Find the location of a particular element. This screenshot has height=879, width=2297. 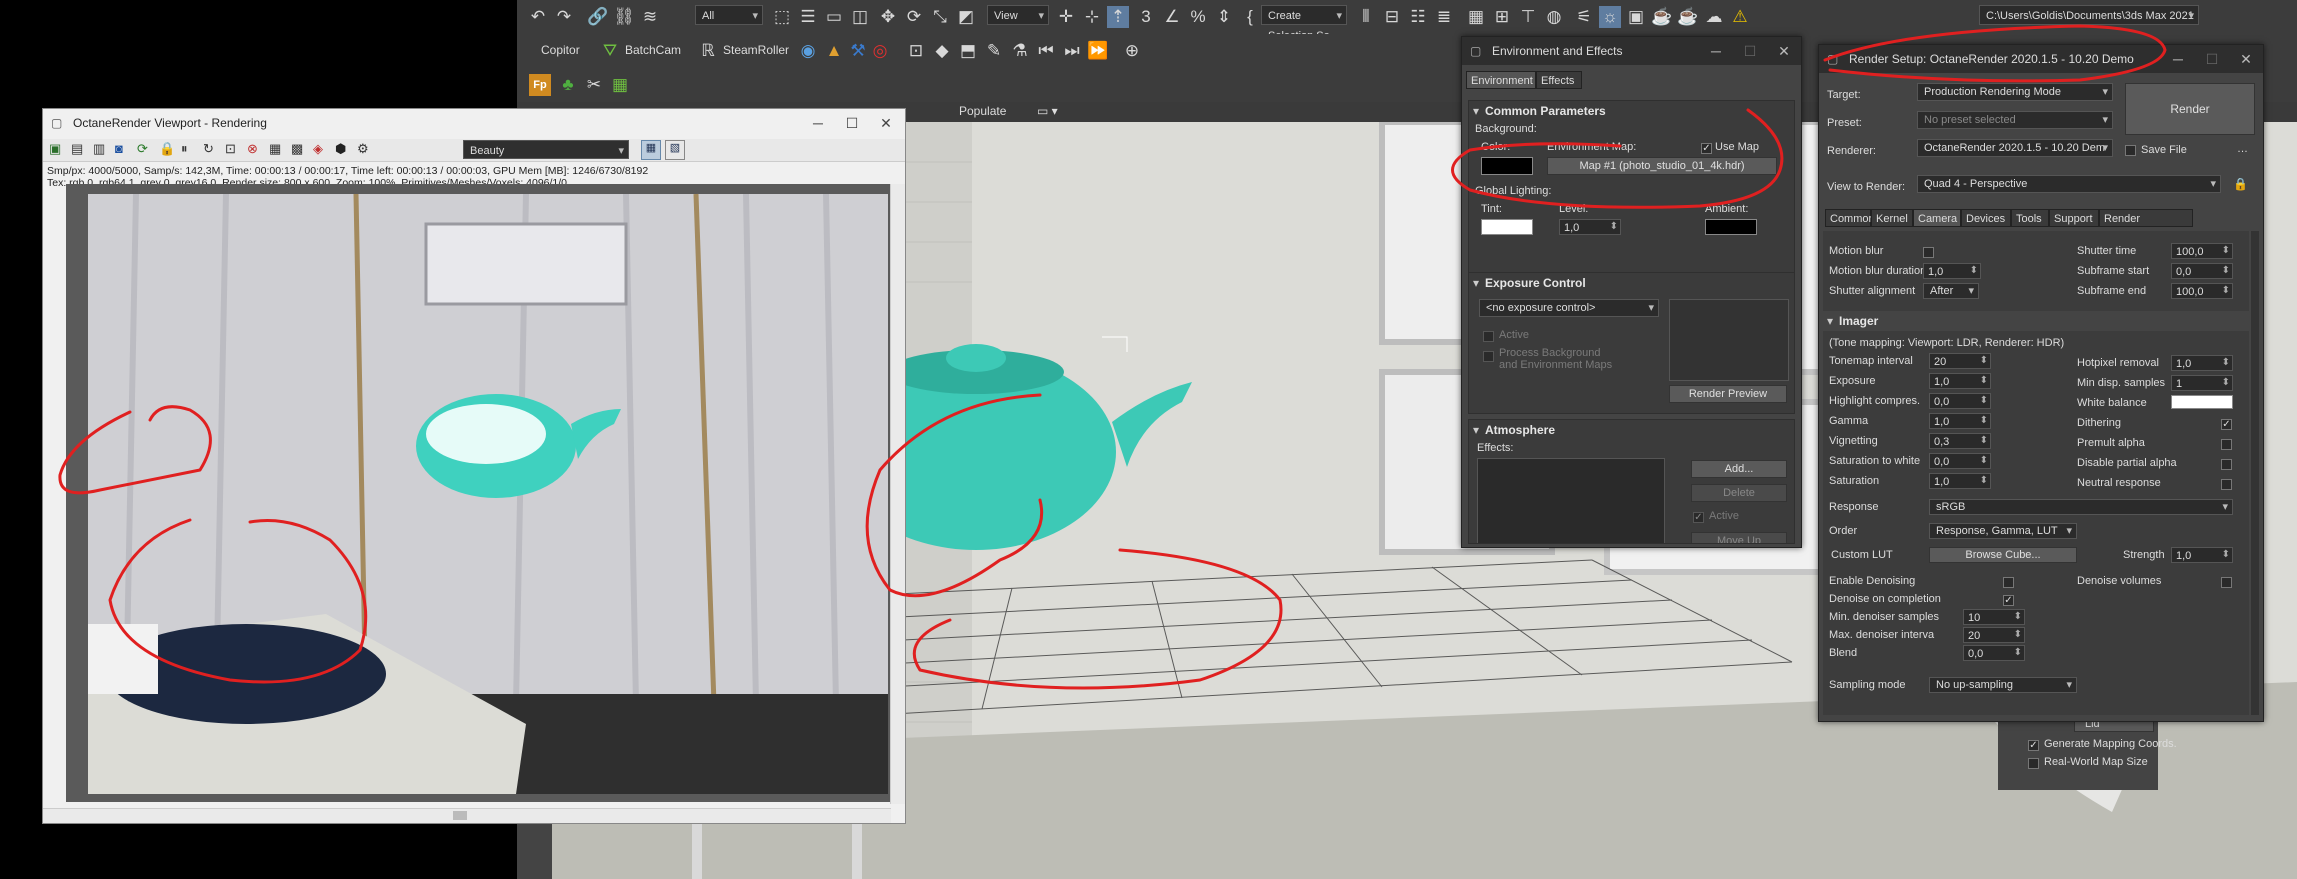

common-parameters-header: Common Parameters is located at coordinates (1631, 111).